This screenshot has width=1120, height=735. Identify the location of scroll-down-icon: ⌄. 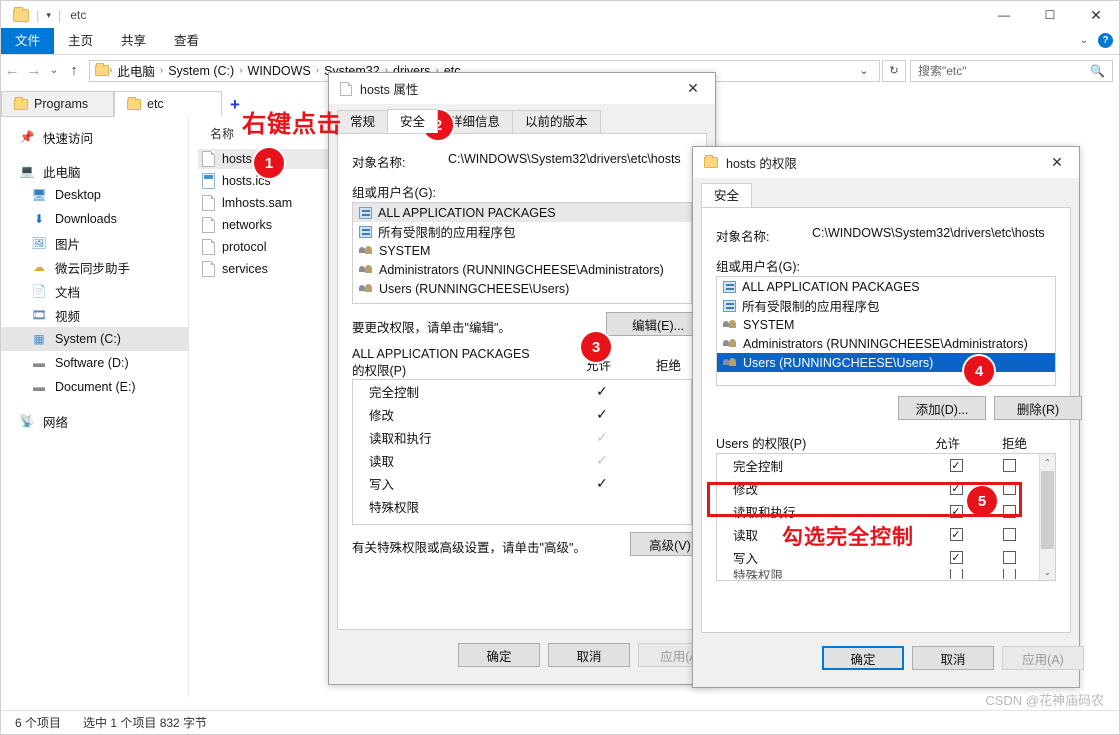
(1047, 572).